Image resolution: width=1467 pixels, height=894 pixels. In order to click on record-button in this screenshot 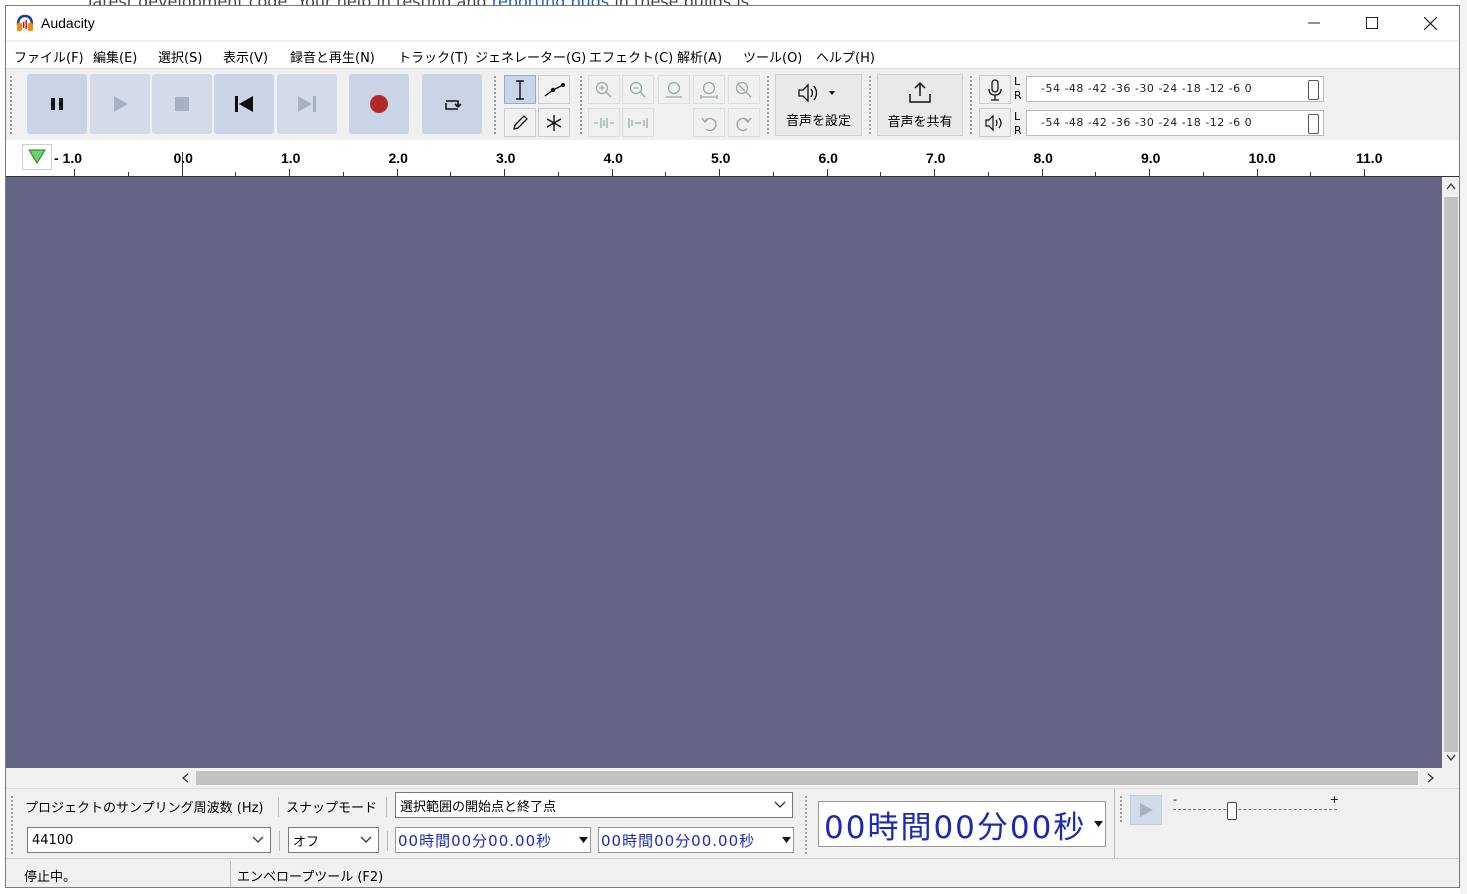, I will do `click(379, 104)`.